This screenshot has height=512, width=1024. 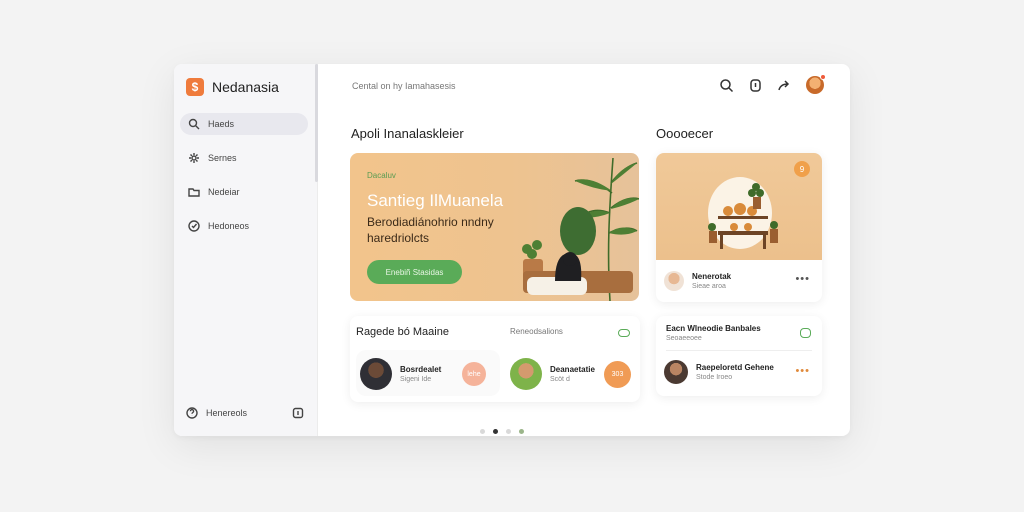 What do you see at coordinates (194, 192) in the screenshot?
I see `folder-icon` at bounding box center [194, 192].